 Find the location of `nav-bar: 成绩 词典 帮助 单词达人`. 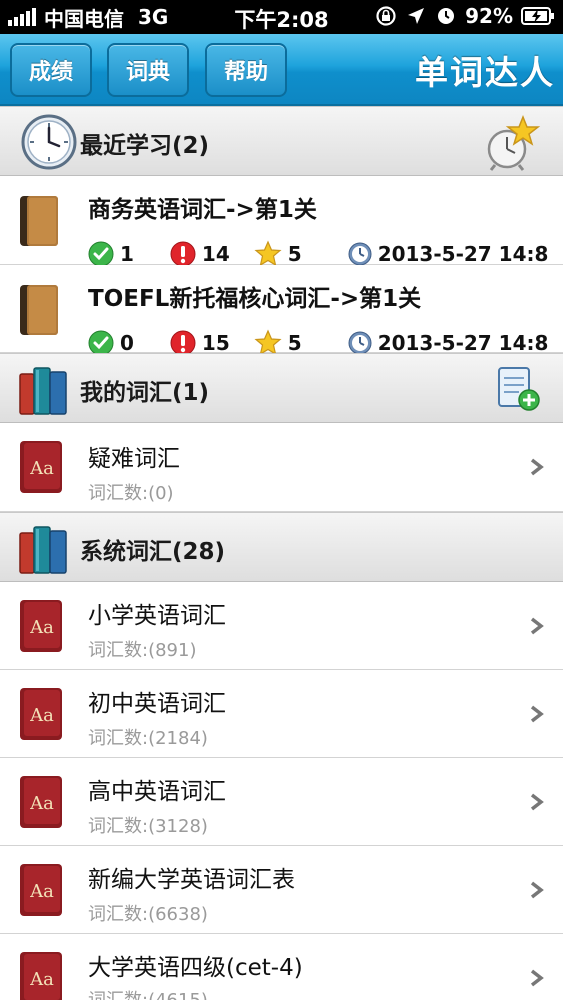

nav-bar: 成绩 词典 帮助 单词达人 is located at coordinates (281, 70).